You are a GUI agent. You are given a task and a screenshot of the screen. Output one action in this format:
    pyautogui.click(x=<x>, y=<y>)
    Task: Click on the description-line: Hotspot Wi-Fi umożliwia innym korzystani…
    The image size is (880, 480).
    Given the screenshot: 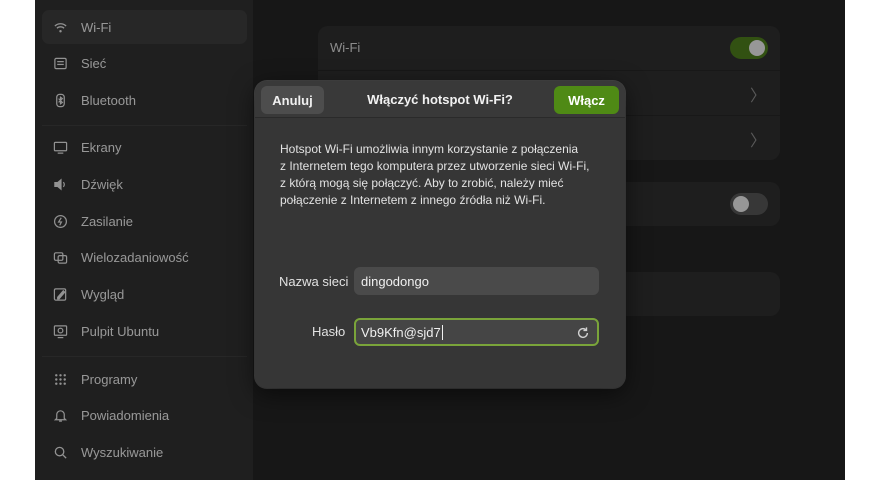 What is the action you would take?
    pyautogui.click(x=429, y=149)
    